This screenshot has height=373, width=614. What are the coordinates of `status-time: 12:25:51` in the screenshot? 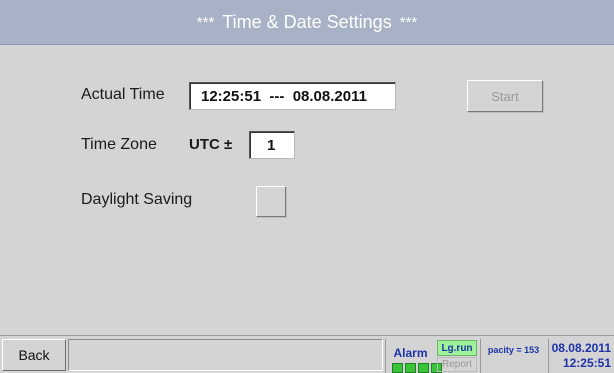 It's located at (586, 363).